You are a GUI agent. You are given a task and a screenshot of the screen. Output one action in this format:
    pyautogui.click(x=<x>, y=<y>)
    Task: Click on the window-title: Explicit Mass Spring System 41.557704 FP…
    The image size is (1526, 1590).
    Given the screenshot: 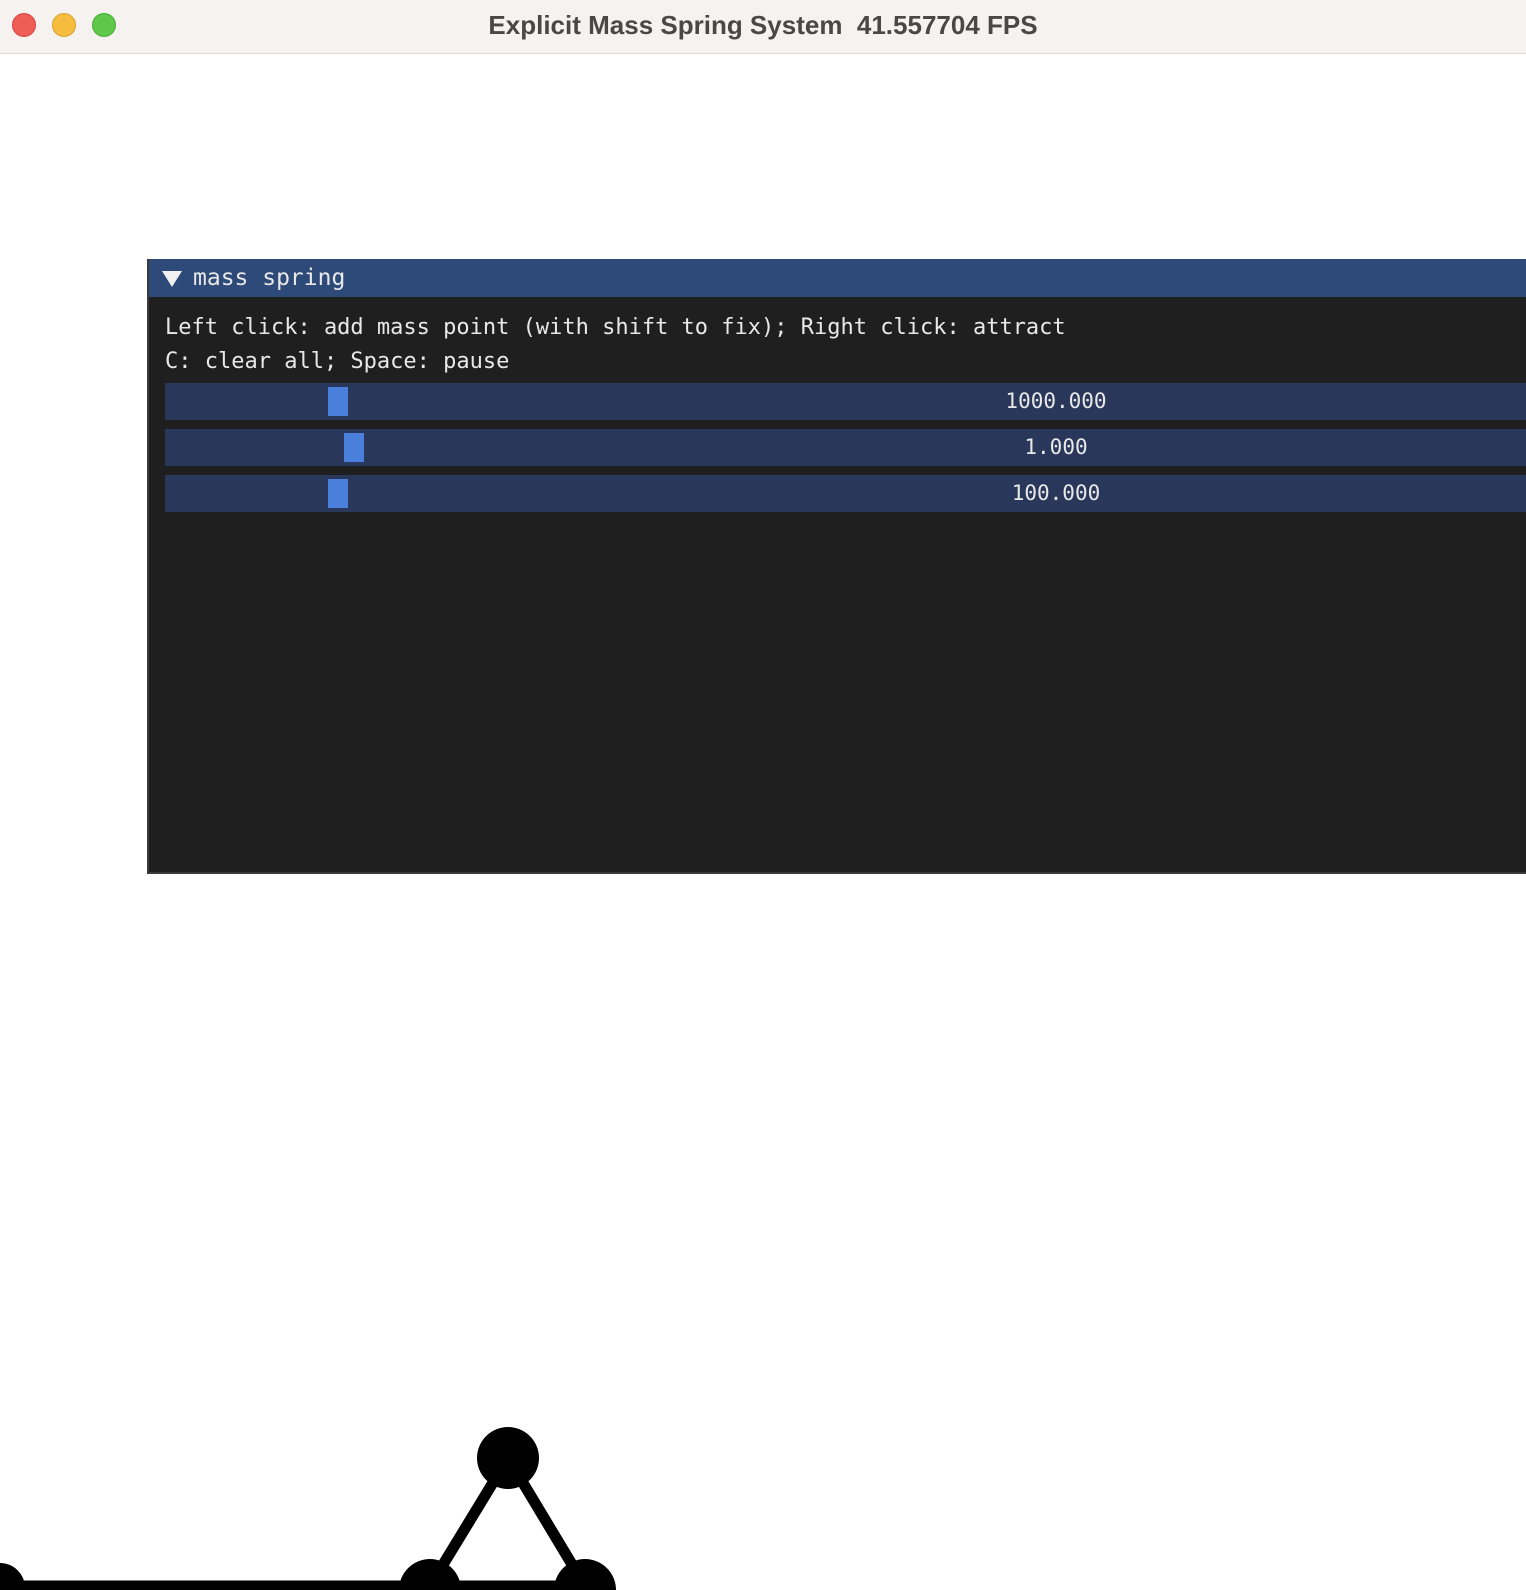 What is the action you would take?
    pyautogui.click(x=763, y=25)
    